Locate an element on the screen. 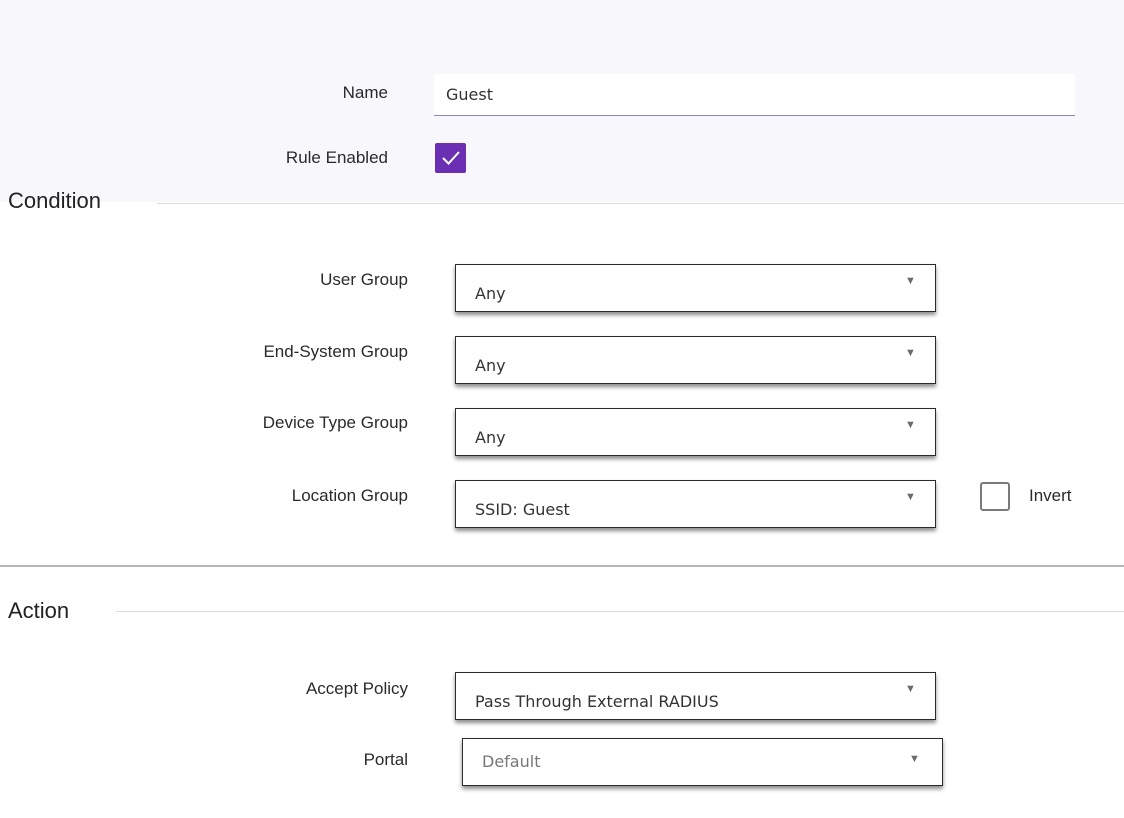 The image size is (1124, 818). accept-policy-value: Pass Through External RADIUS is located at coordinates (597, 701).